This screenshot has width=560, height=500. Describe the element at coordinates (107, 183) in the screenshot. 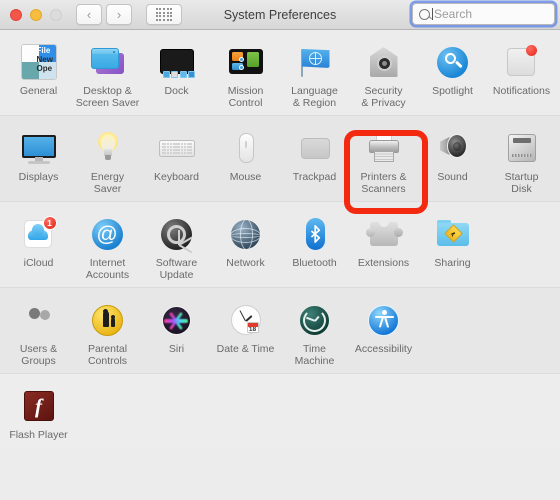

I see `pane-label: Energy Saver` at that location.